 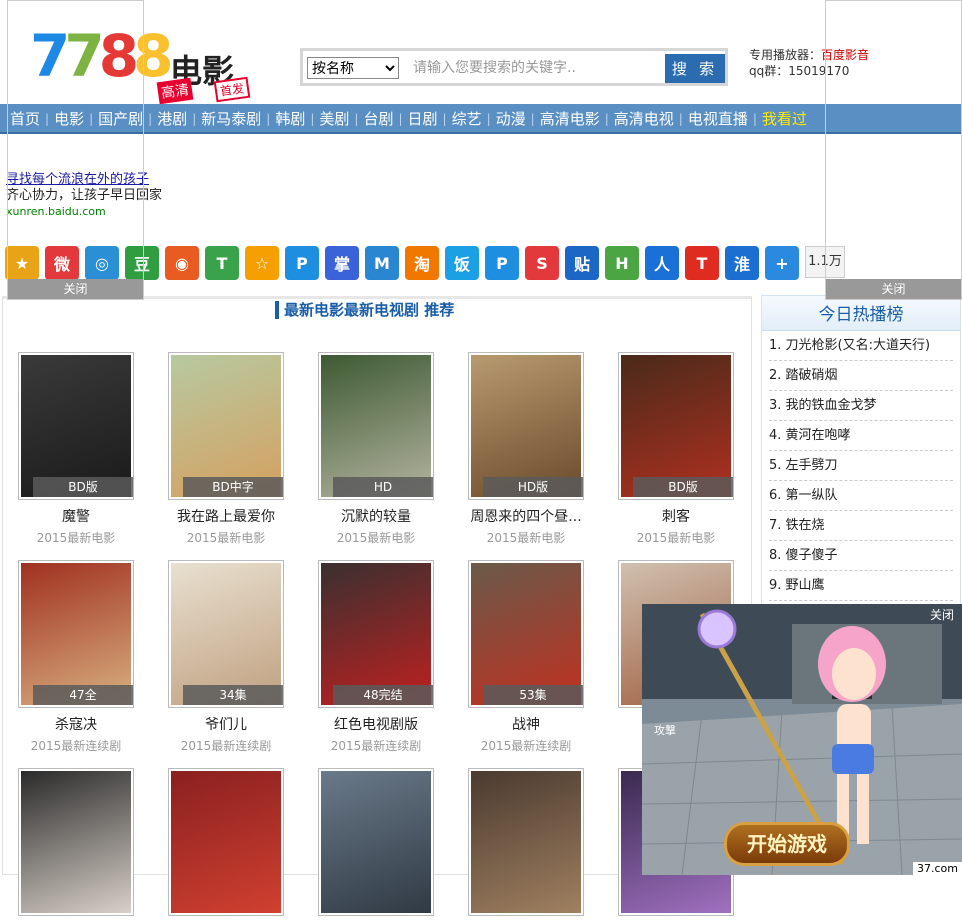 I want to click on movie-poster: BD中字, so click(x=226, y=426).